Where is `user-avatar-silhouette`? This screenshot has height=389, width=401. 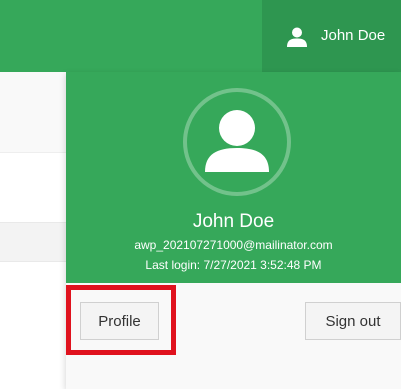
user-avatar-silhouette is located at coordinates (237, 141).